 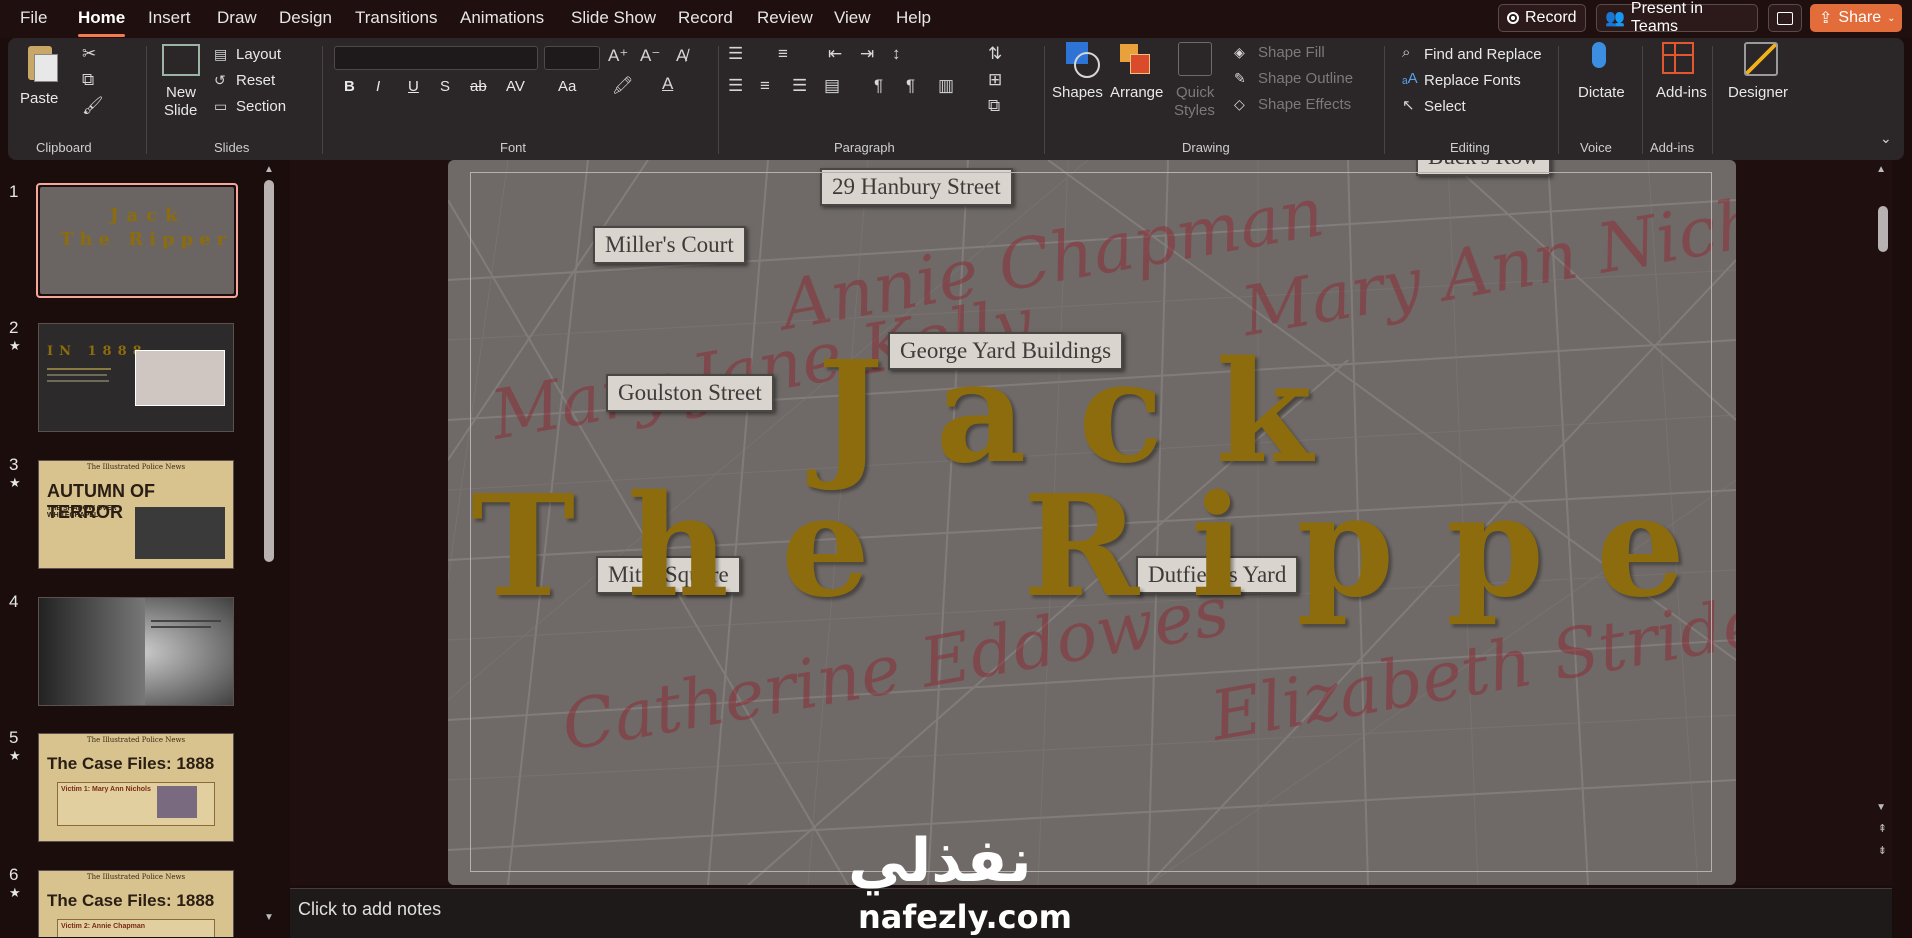 I want to click on new-slide-label-2: Slide, so click(x=181, y=110).